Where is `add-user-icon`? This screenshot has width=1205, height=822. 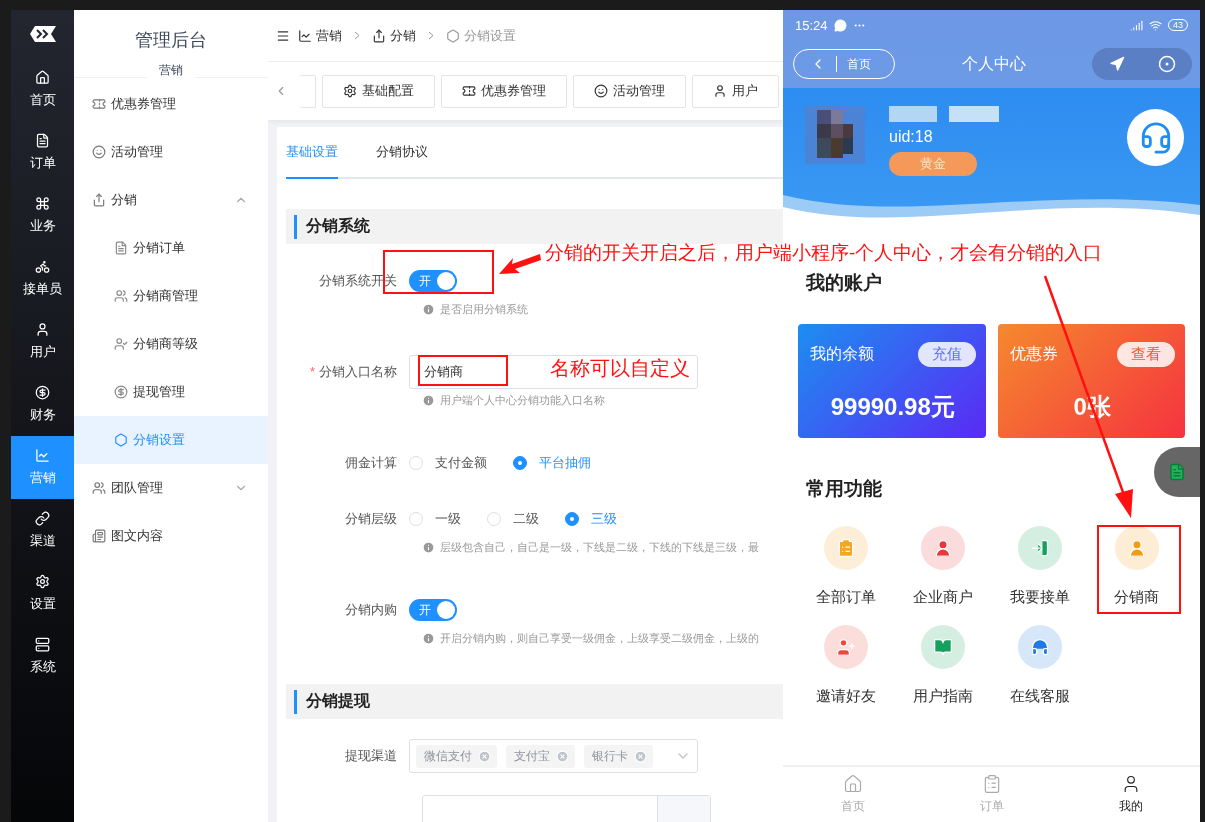
add-user-icon is located at coordinates (846, 647).